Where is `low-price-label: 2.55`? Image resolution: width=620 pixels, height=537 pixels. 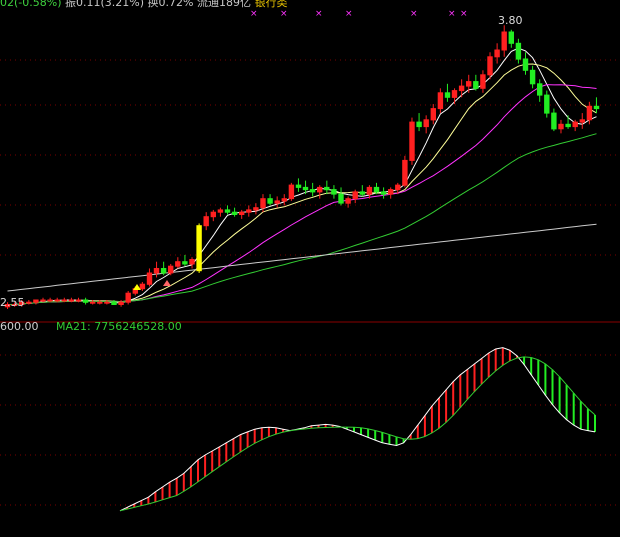
low-price-label: 2.55 is located at coordinates (12, 302).